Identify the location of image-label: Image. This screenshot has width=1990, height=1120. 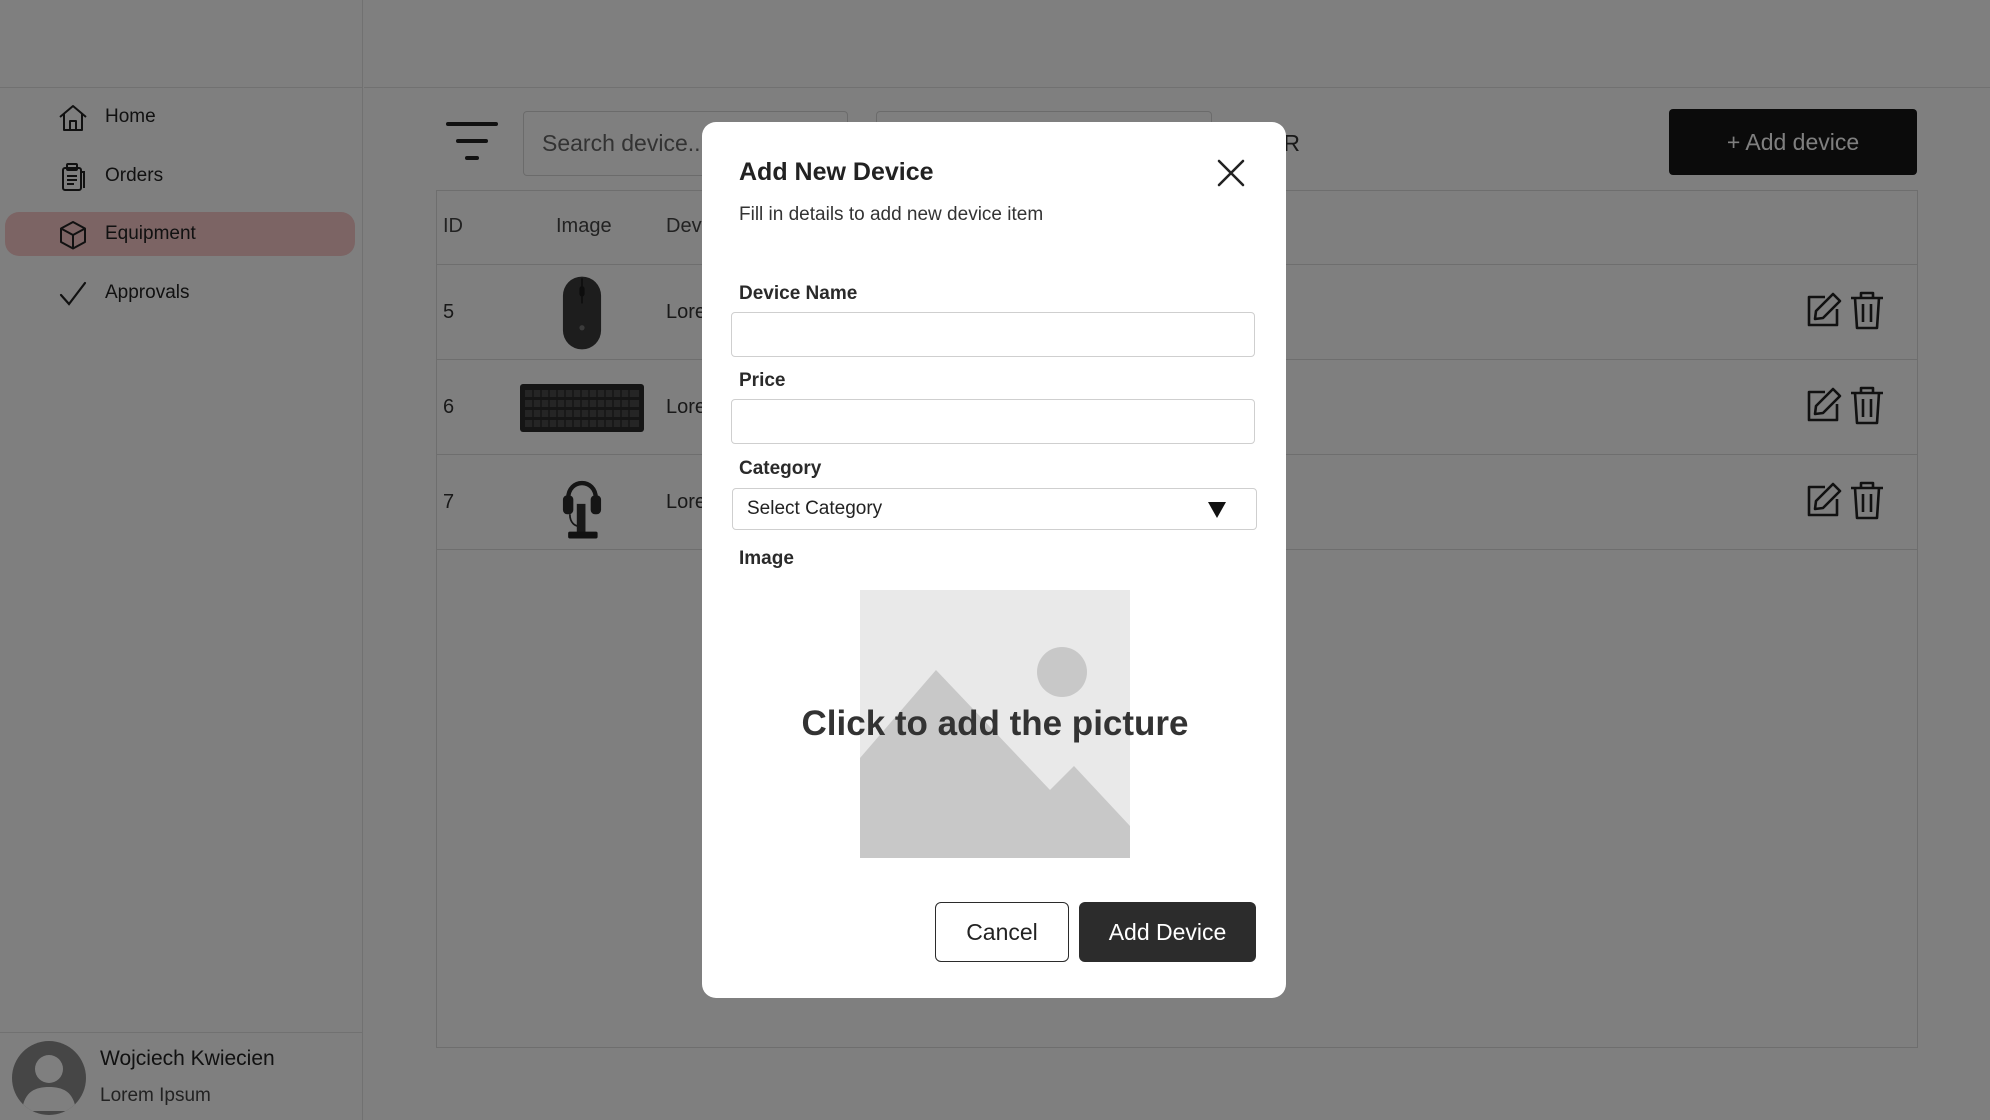
(766, 558).